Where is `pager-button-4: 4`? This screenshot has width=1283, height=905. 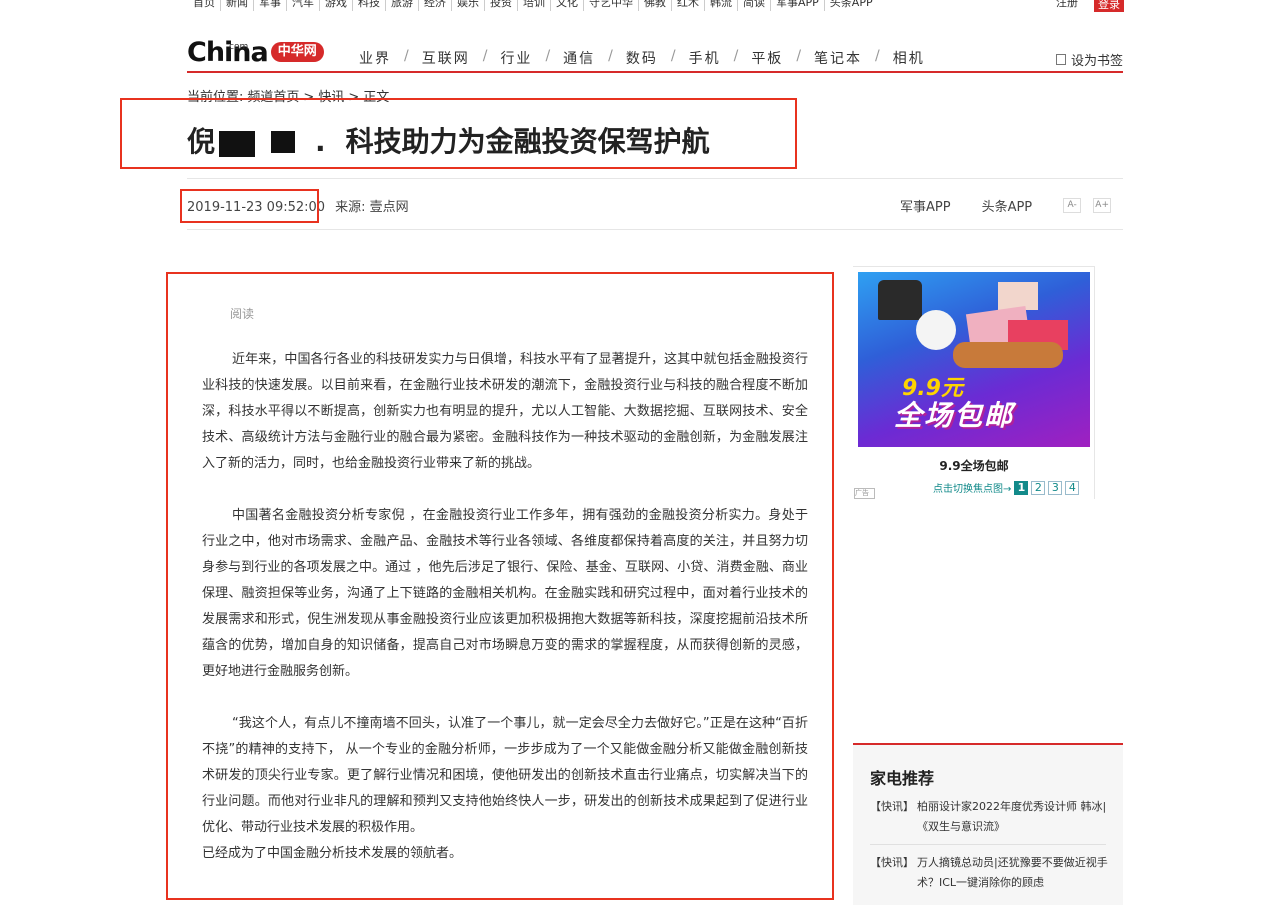
pager-button-4: 4 is located at coordinates (1072, 487).